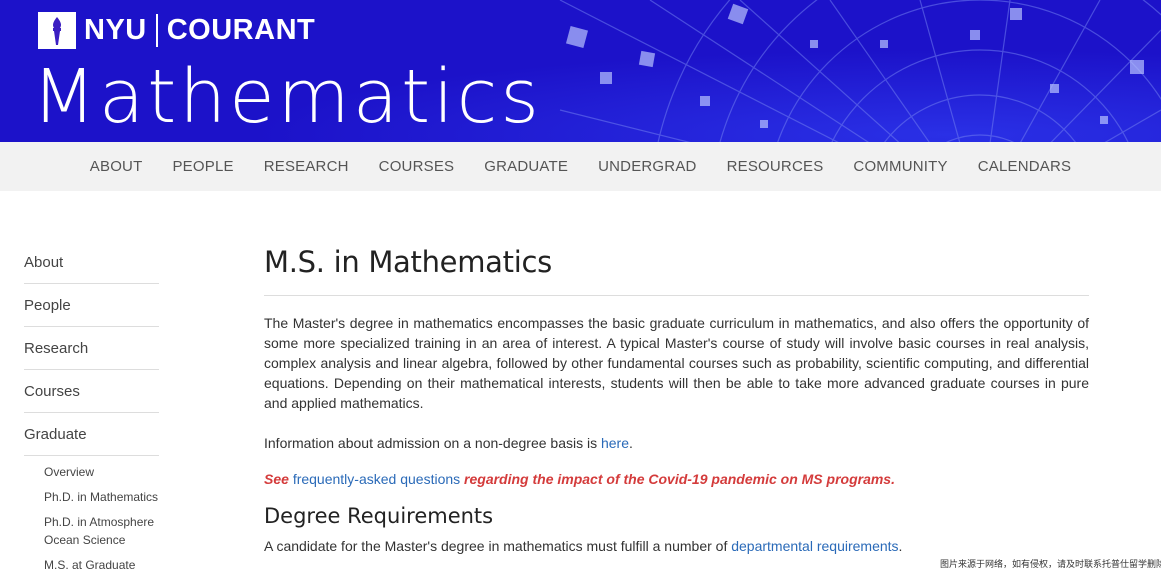 This screenshot has width=1161, height=574. What do you see at coordinates (408, 262) in the screenshot?
I see `page-title: M.S. in Mathematics` at bounding box center [408, 262].